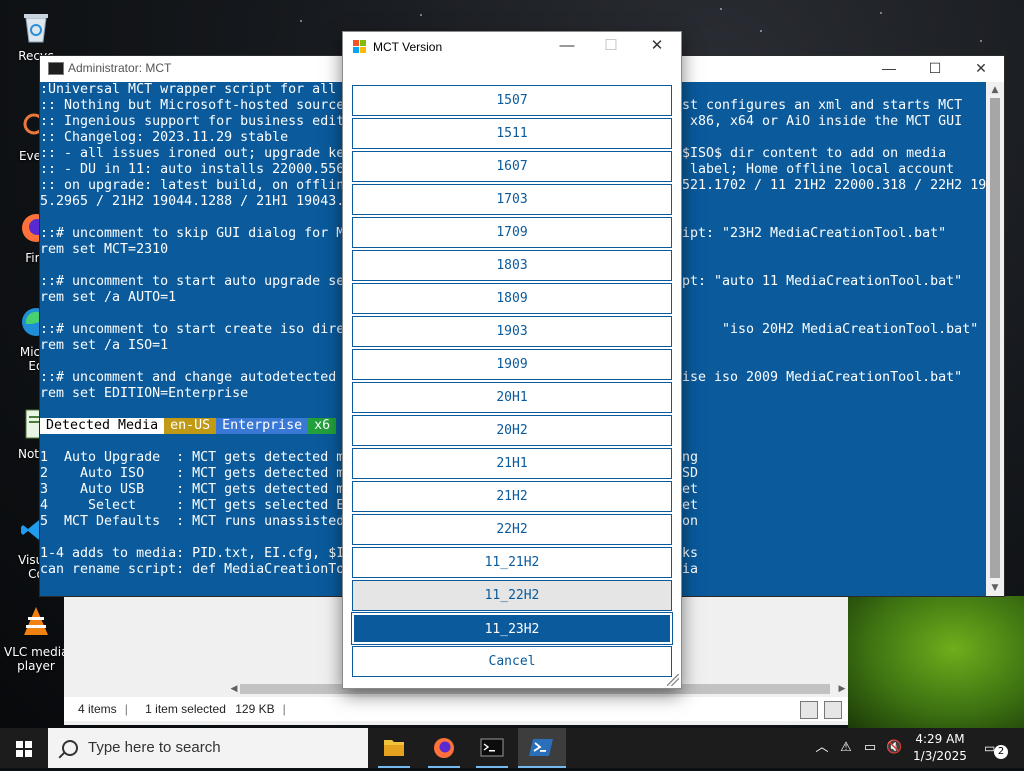 The image size is (1024, 771). I want to click on notification-center-icon: 2 ▭, so click(996, 749).